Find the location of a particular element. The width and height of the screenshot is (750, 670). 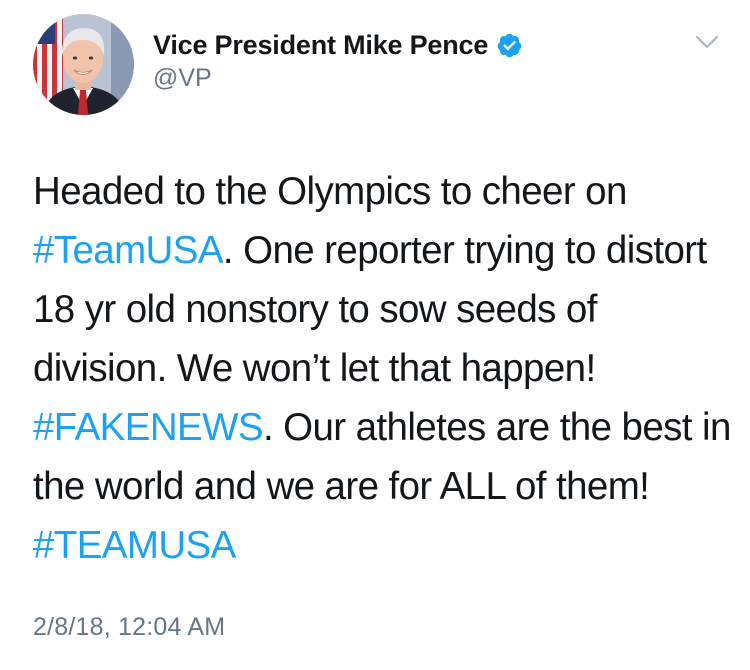

hashtag-link: #TeamUSA is located at coordinates (128, 250).